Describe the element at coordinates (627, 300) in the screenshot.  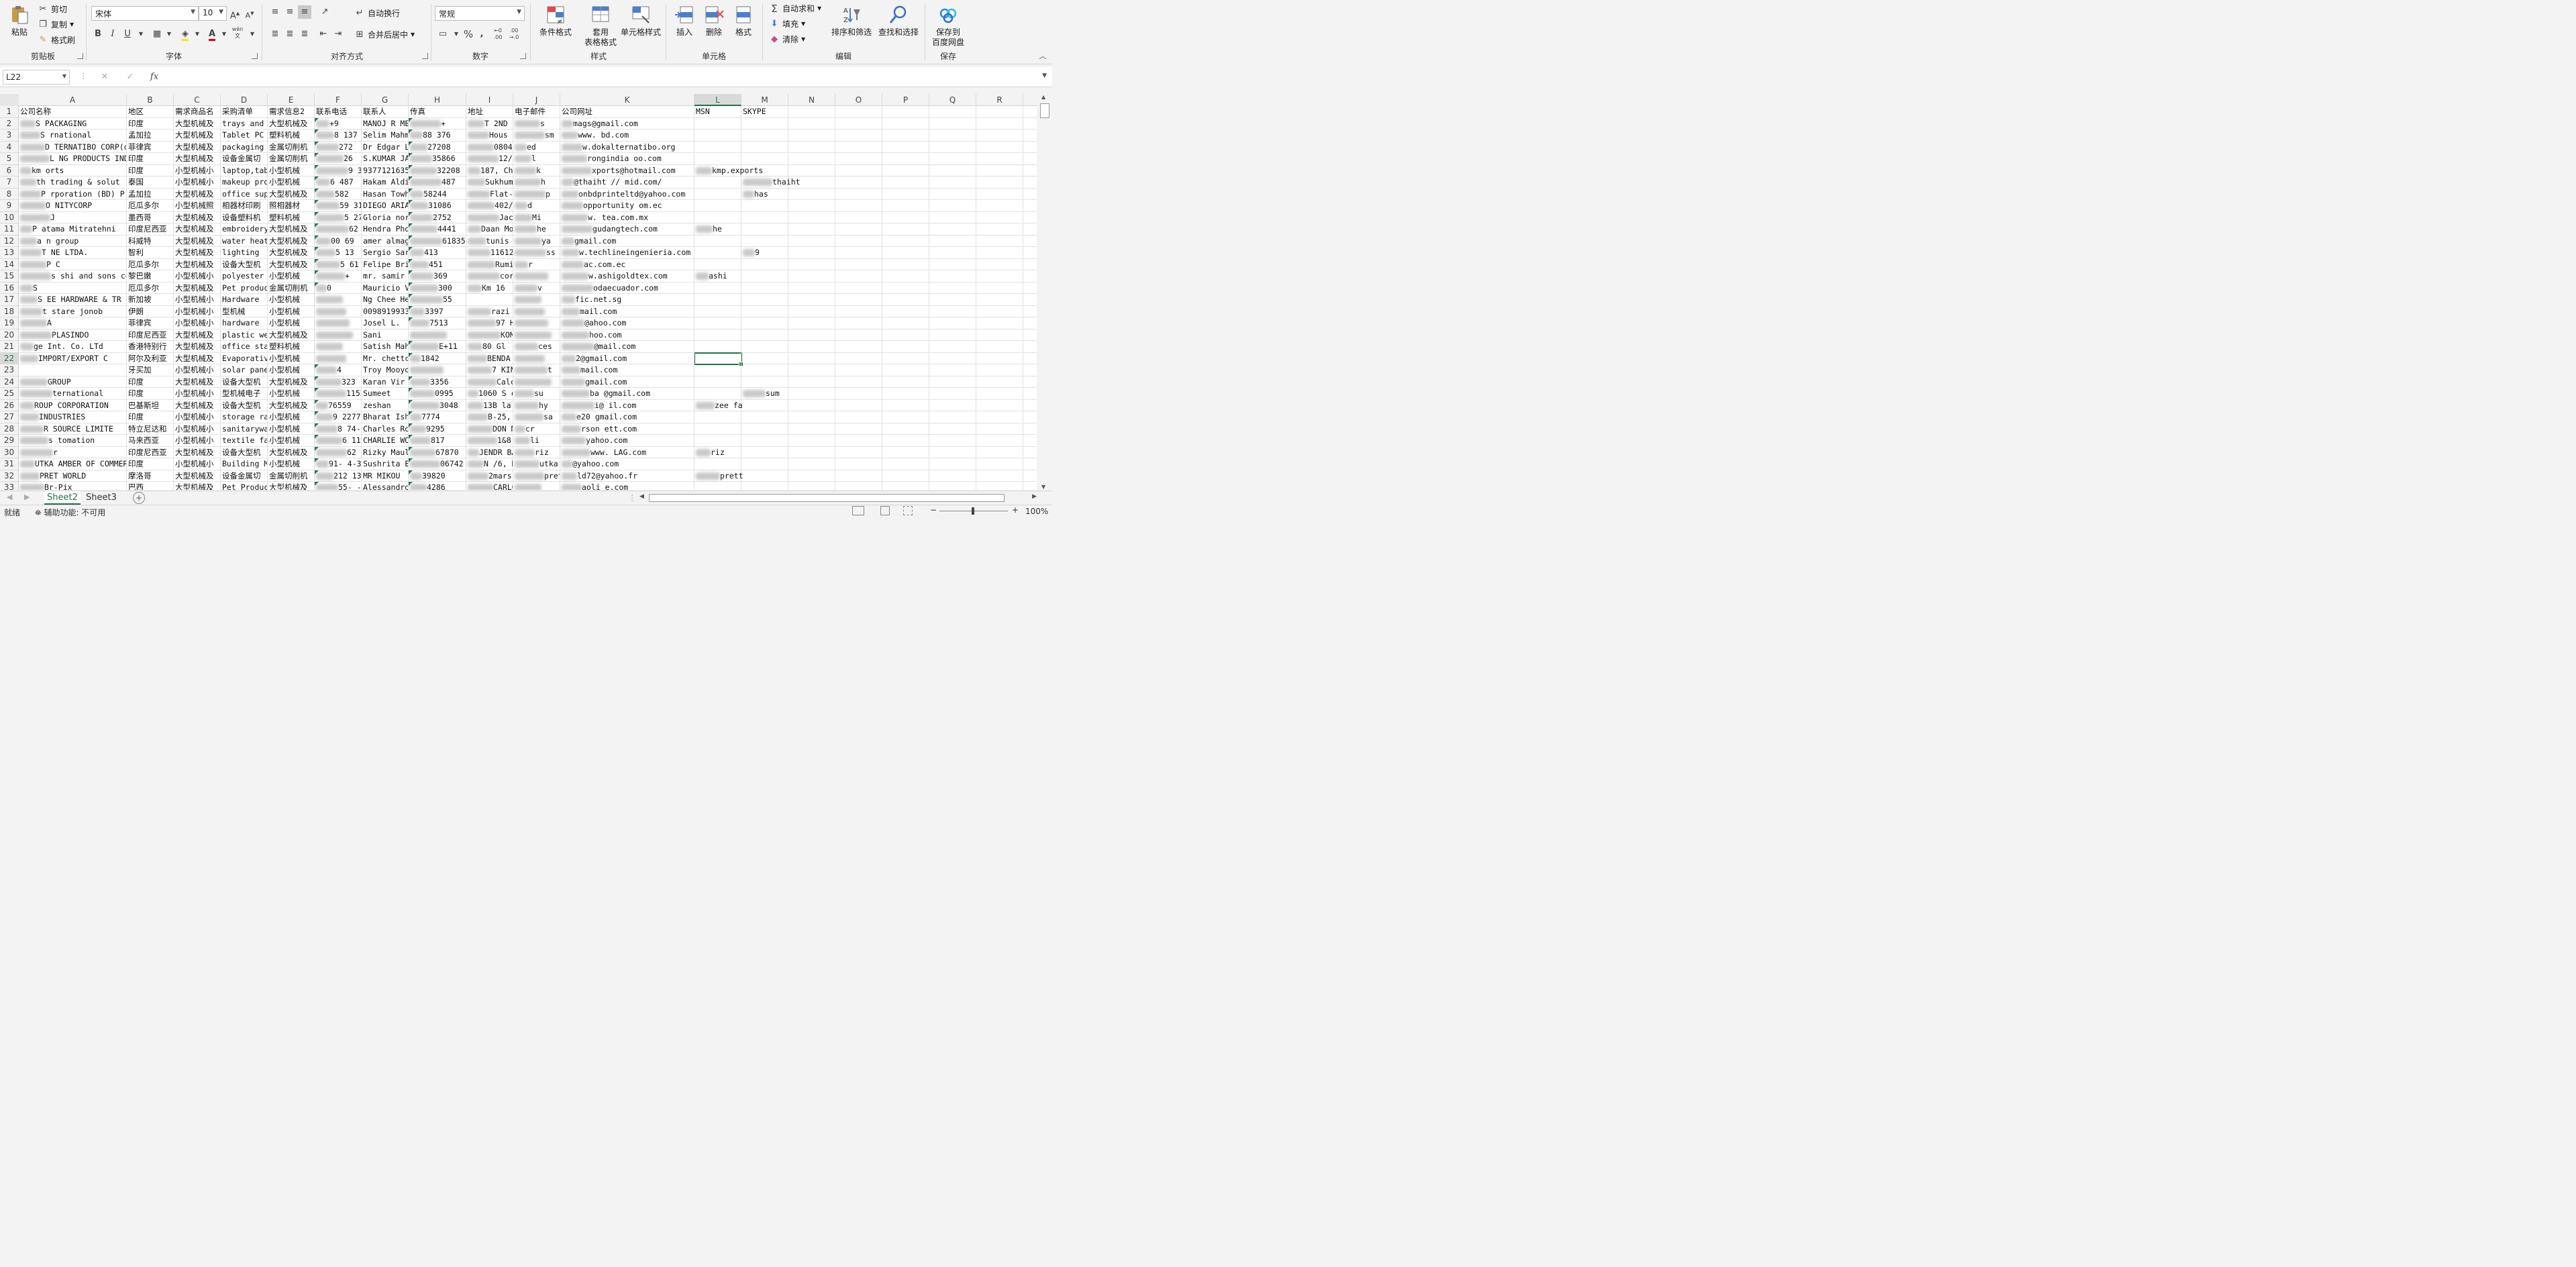
I see `cell-k17: fic.net.sg` at that location.